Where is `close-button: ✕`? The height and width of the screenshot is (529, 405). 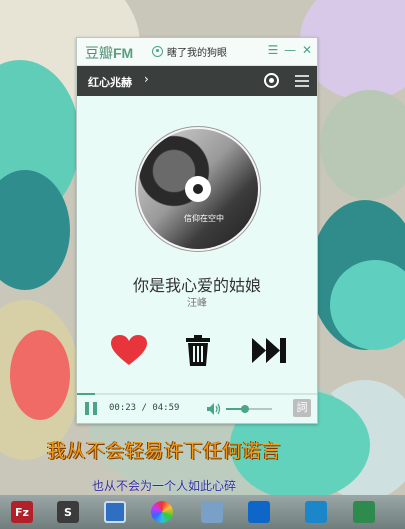
close-button: ✕ is located at coordinates (307, 50).